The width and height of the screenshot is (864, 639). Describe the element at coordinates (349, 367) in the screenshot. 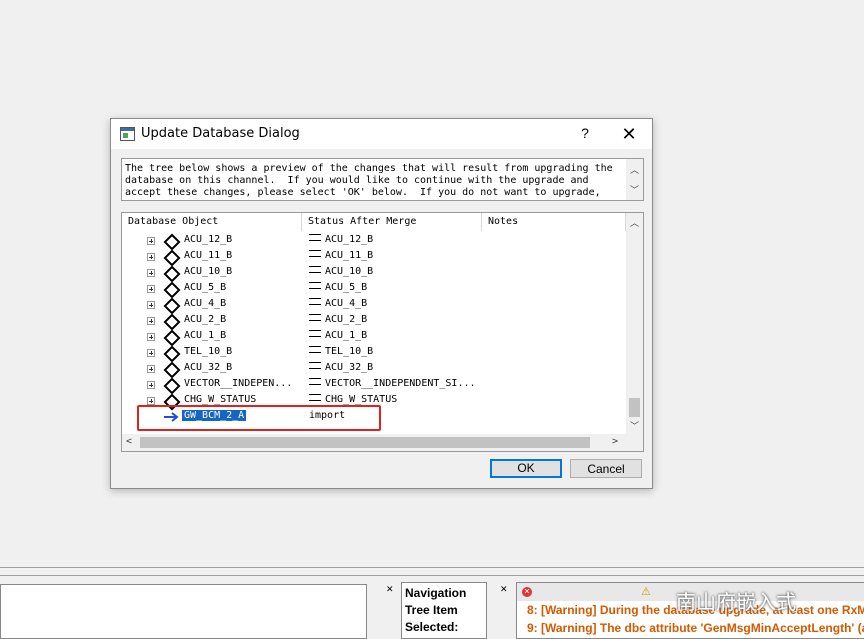

I see `status-text: ACU_32_B` at that location.